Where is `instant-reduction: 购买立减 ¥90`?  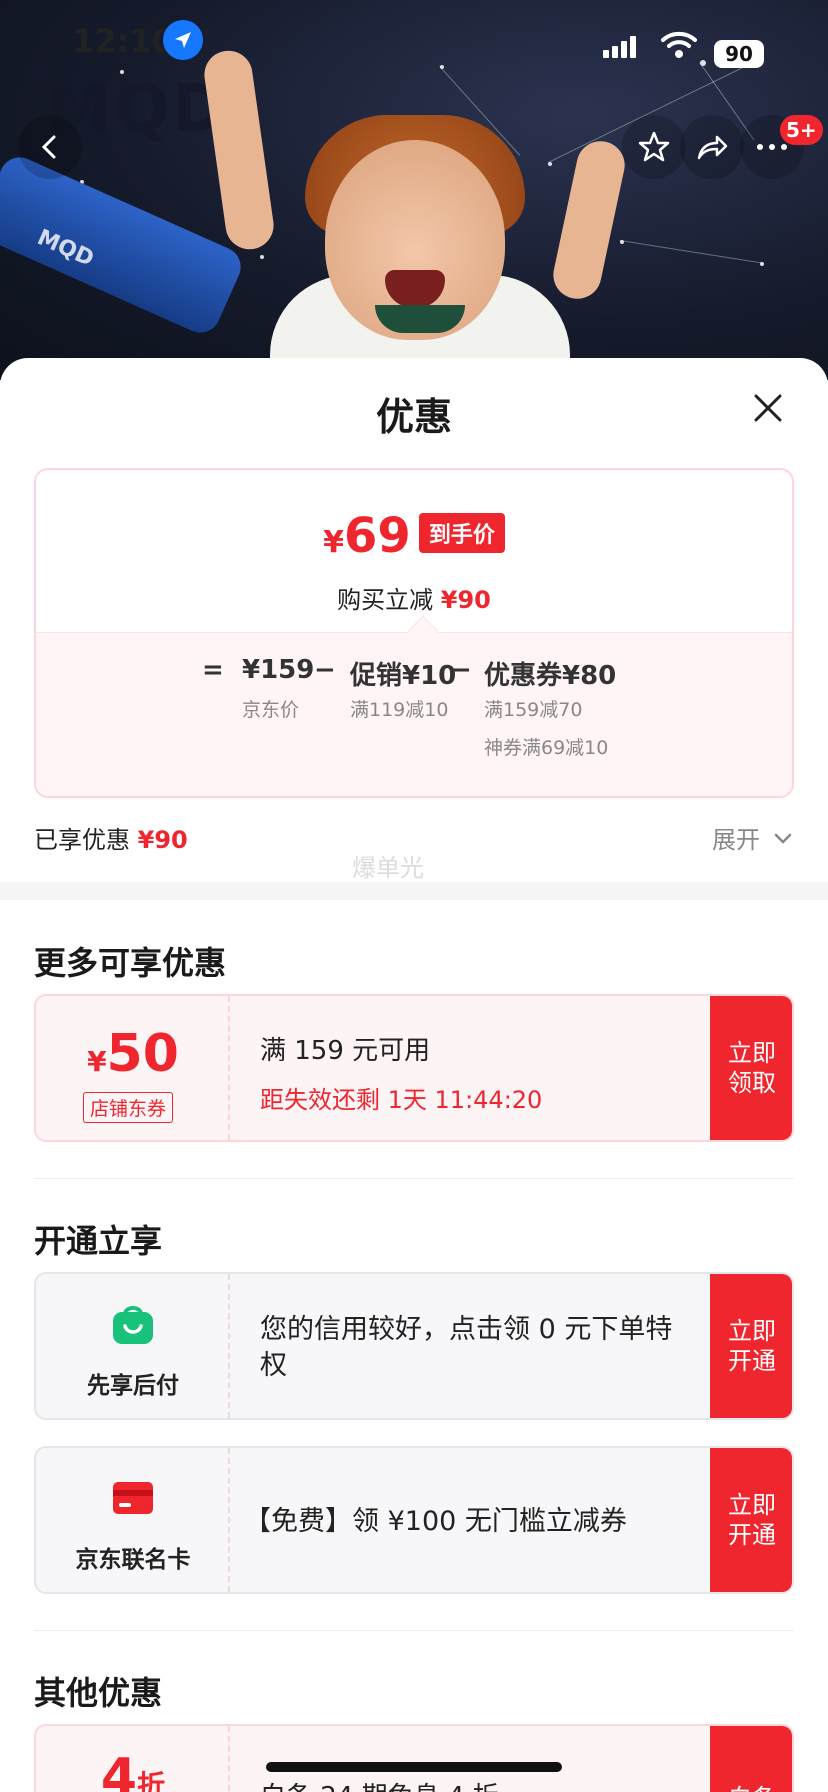 instant-reduction: 购买立减 ¥90 is located at coordinates (414, 600).